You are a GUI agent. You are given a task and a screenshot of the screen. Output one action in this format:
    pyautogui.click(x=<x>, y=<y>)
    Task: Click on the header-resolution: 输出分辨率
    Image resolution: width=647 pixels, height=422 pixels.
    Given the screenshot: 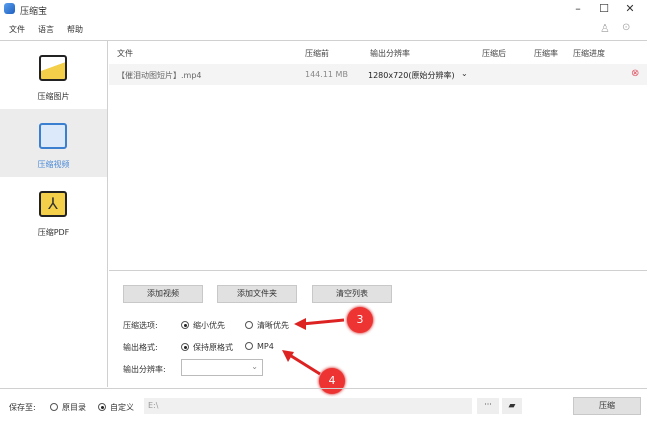 What is the action you would take?
    pyautogui.click(x=390, y=53)
    